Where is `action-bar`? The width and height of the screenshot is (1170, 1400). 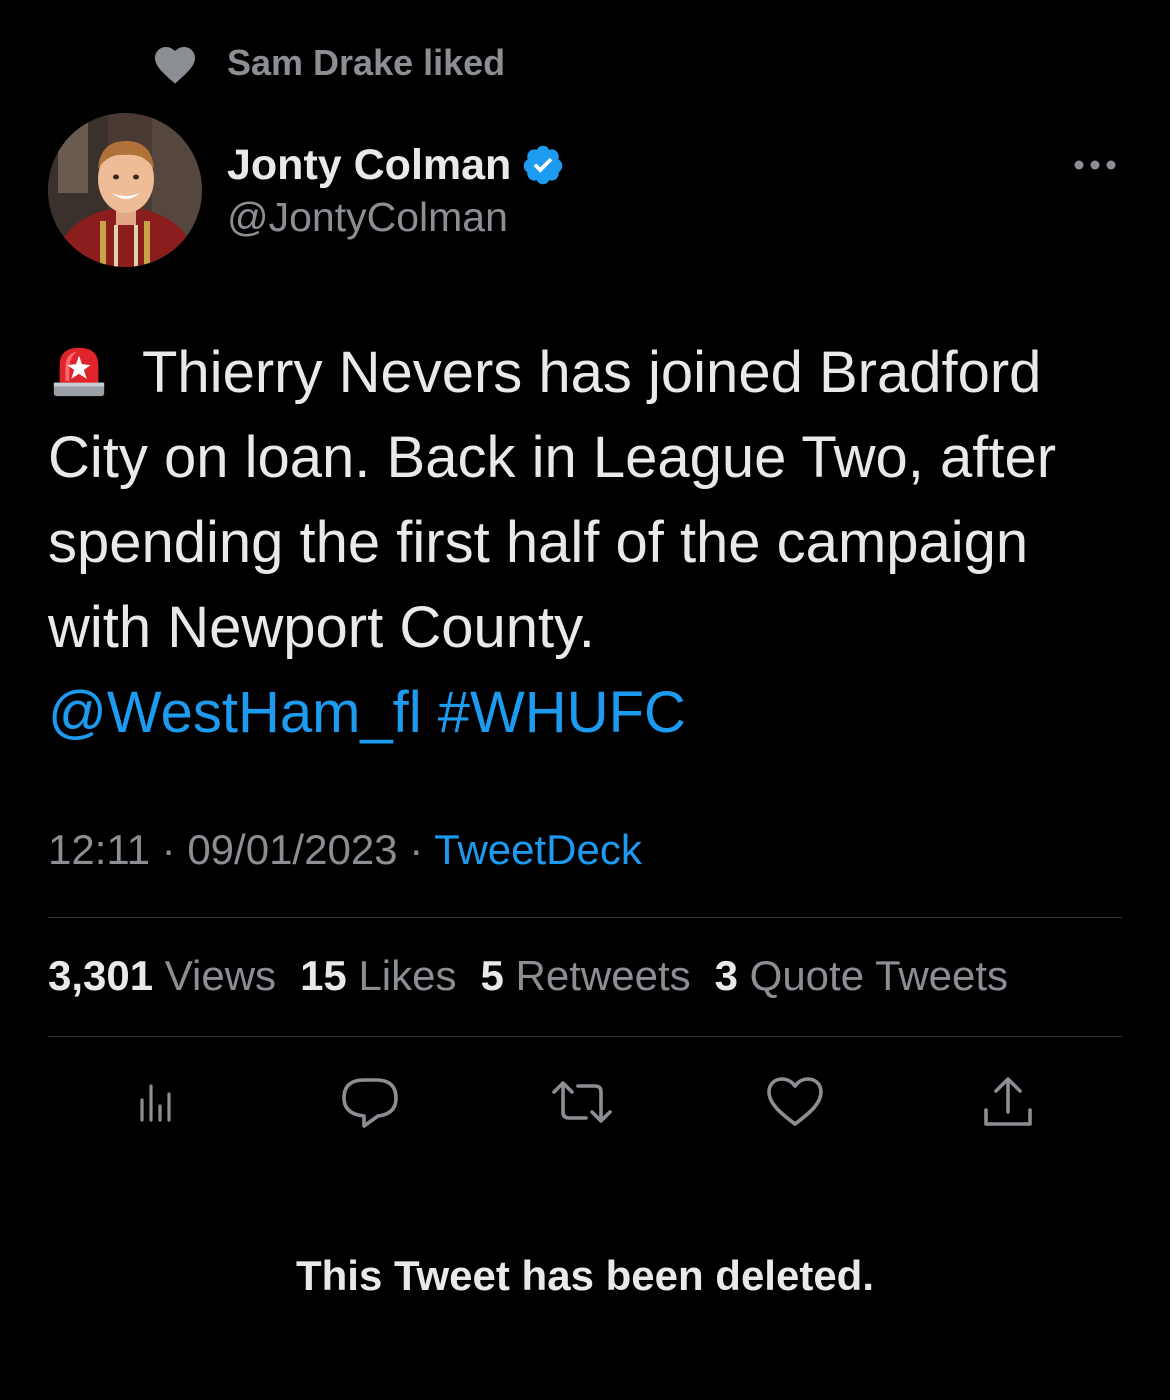 action-bar is located at coordinates (585, 1102).